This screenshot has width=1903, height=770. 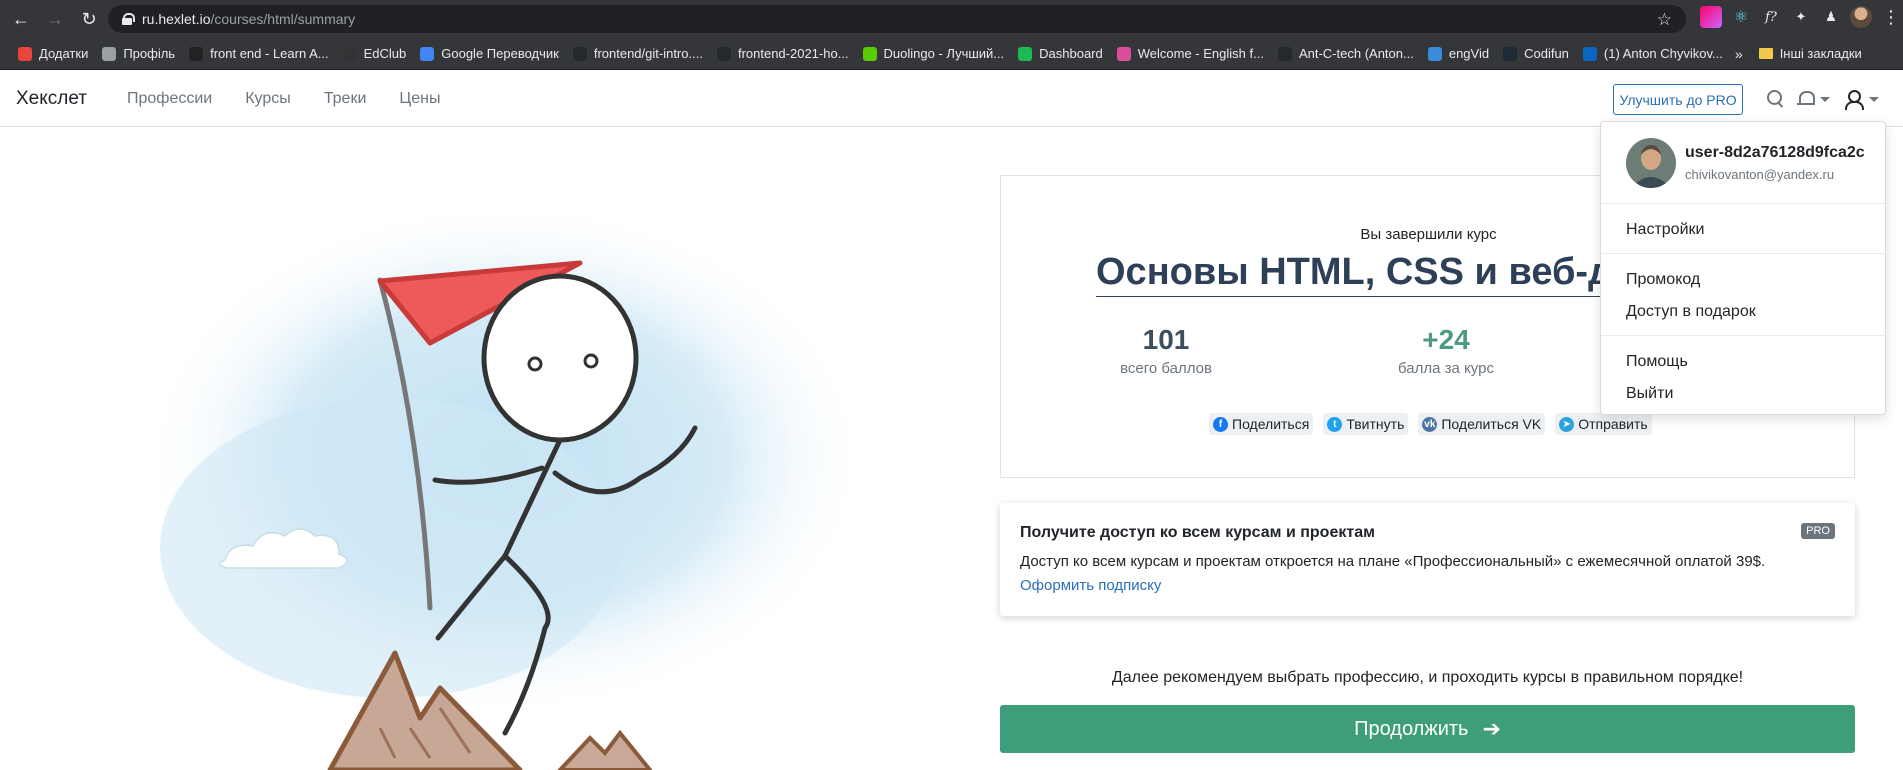 What do you see at coordinates (1820, 53) in the screenshot?
I see `other-bookmarks-label: Інші закладки` at bounding box center [1820, 53].